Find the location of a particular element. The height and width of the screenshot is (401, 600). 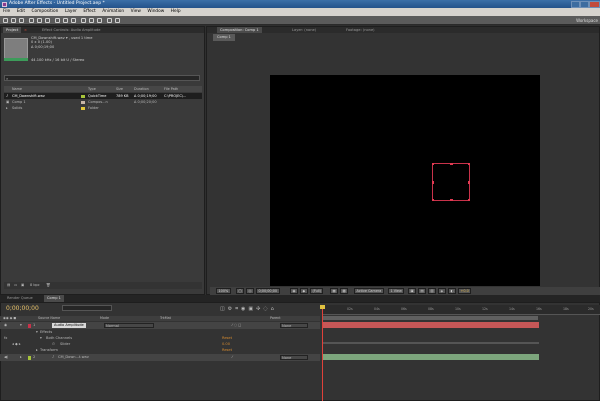

show-channel-icon: ◆ is located at coordinates (304, 291).